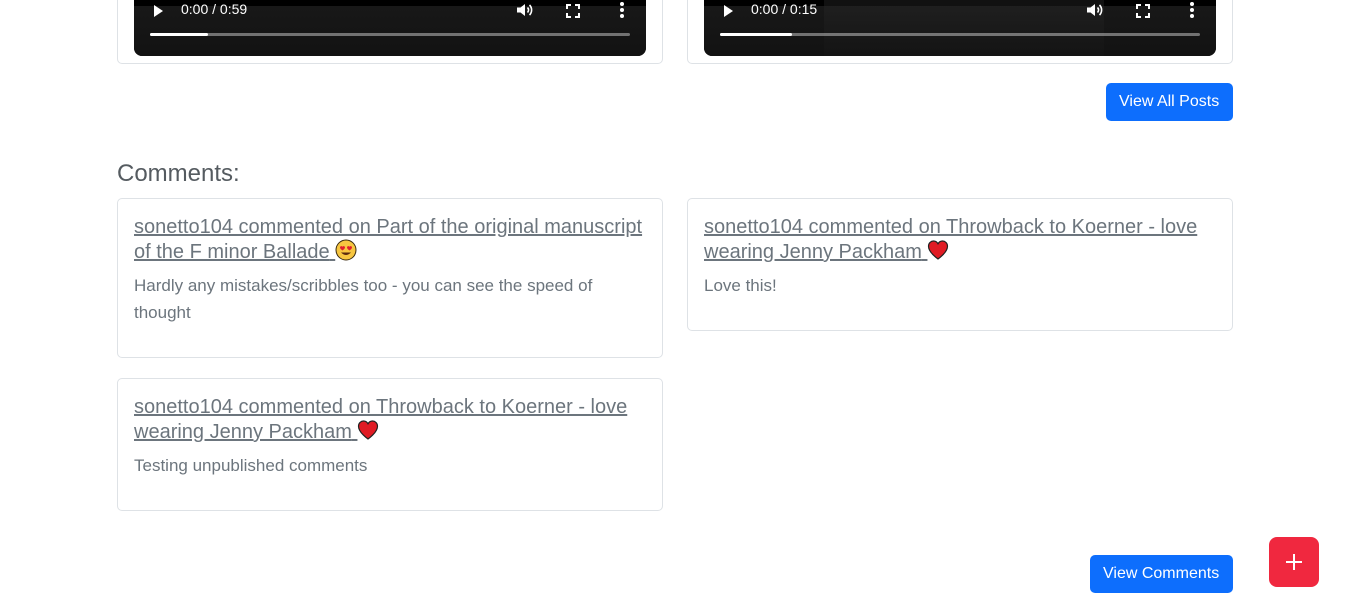 The image size is (1346, 603). Describe the element at coordinates (178, 173) in the screenshot. I see `comments-heading: Comments:` at that location.